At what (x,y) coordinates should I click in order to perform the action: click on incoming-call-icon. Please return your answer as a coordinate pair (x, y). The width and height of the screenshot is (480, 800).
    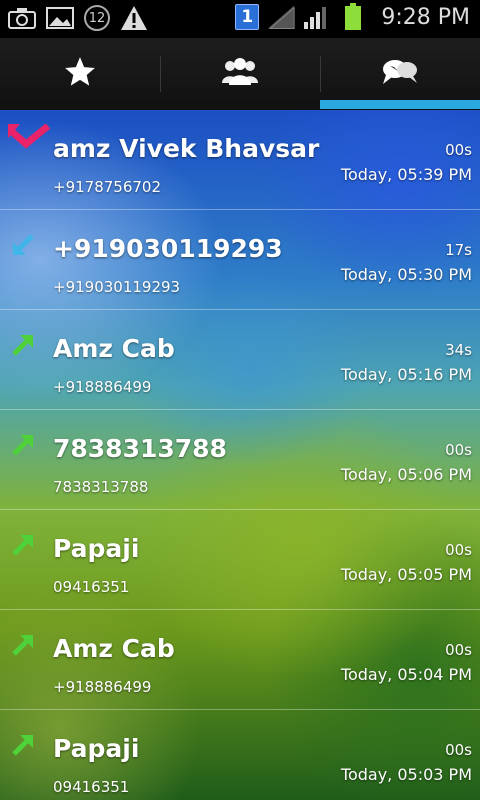
    Looking at the image, I should click on (23, 245).